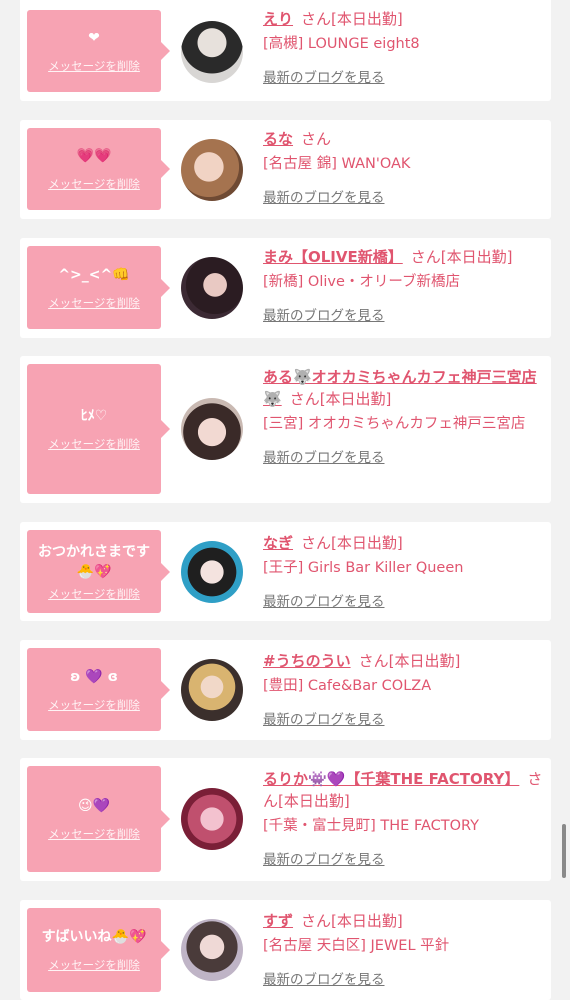  Describe the element at coordinates (363, 568) in the screenshot. I see `shop-name: [王子] Girls Bar Killer Queen` at that location.